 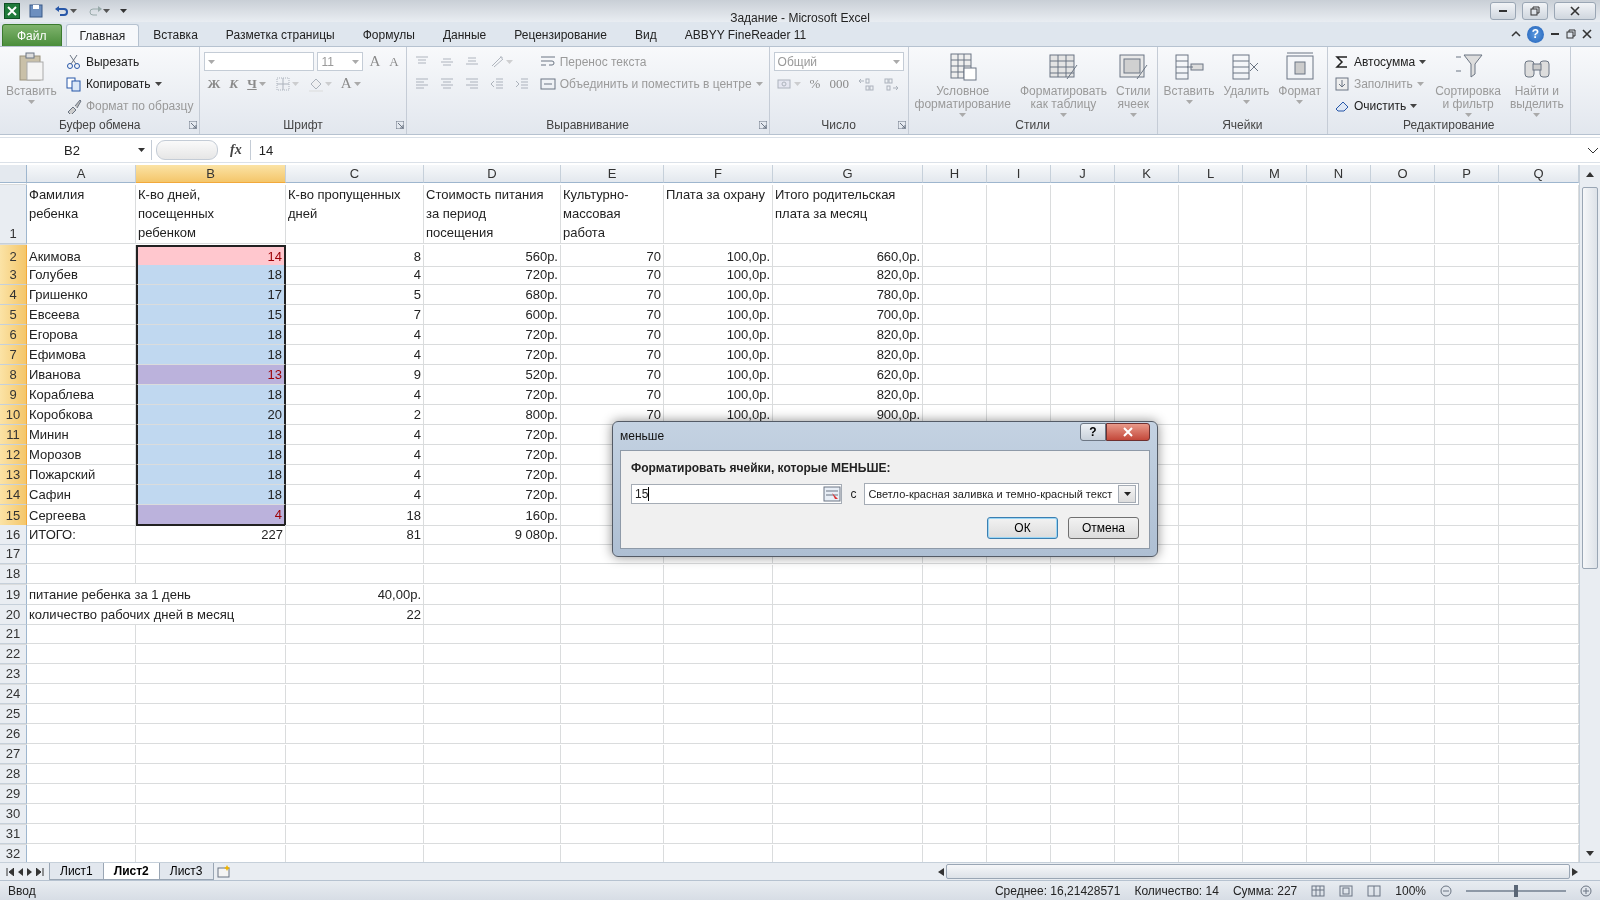 What do you see at coordinates (13, 515) in the screenshot?
I see `row-header: 15` at bounding box center [13, 515].